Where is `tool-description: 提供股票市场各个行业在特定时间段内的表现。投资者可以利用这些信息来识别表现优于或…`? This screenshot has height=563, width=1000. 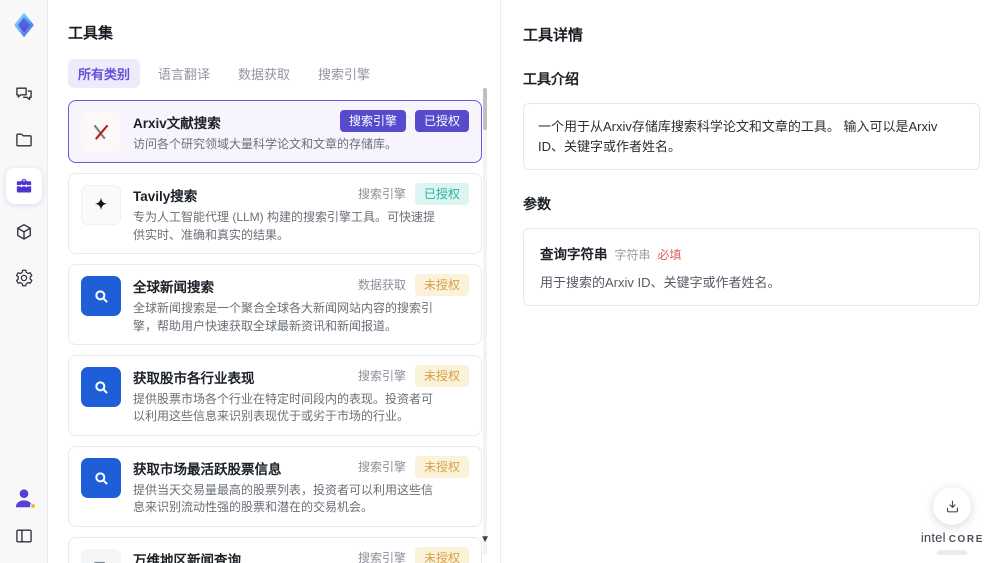
tool-description: 提供股票市场各个行业在特定时间段内的表现。投资者可以利用这些信息来识别表现优于或… is located at coordinates (283, 407).